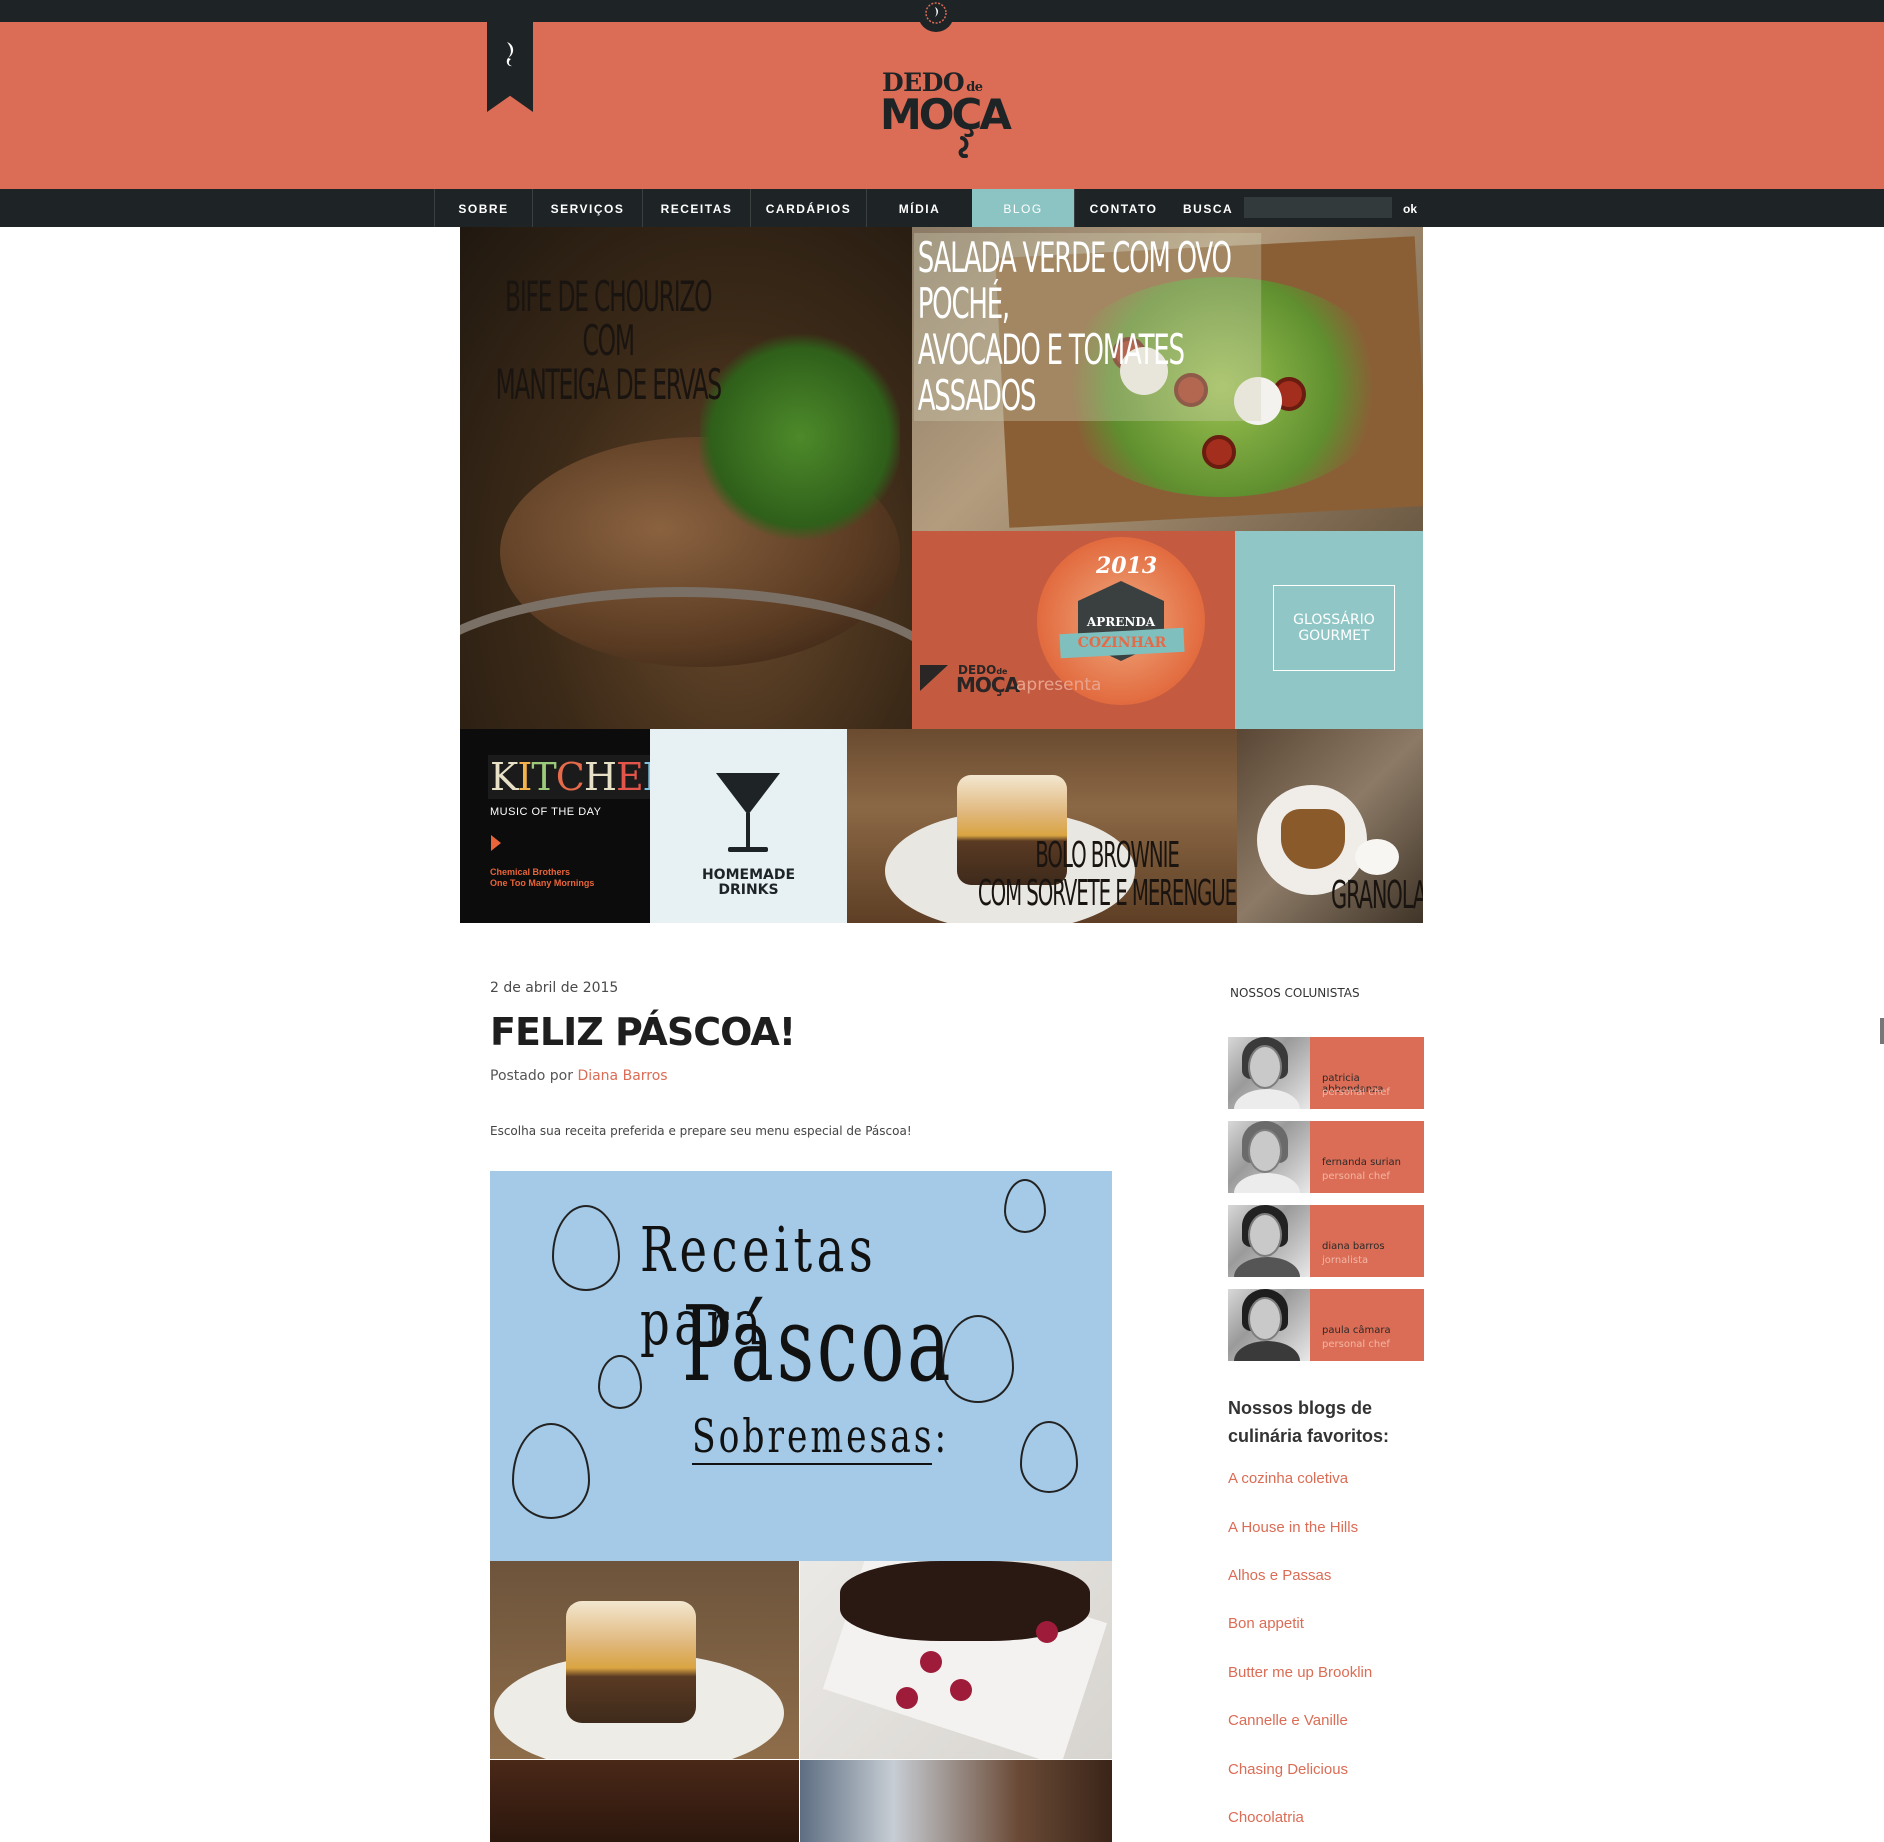 The width and height of the screenshot is (1884, 1842). Describe the element at coordinates (643, 1032) in the screenshot. I see `post-title: FELIZ PÁSCOA!` at that location.